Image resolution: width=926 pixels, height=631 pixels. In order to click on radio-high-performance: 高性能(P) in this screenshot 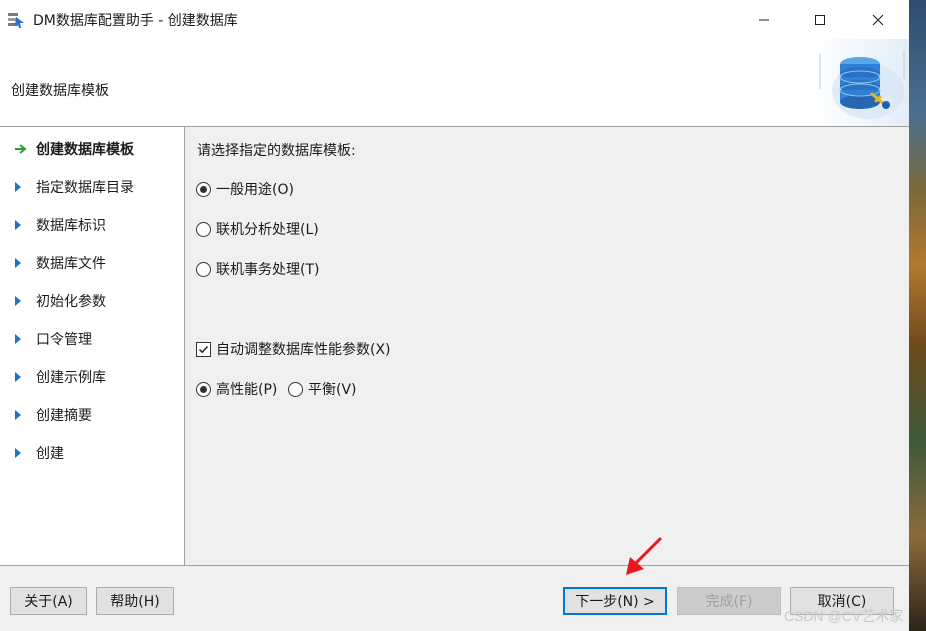, I will do `click(236, 389)`.